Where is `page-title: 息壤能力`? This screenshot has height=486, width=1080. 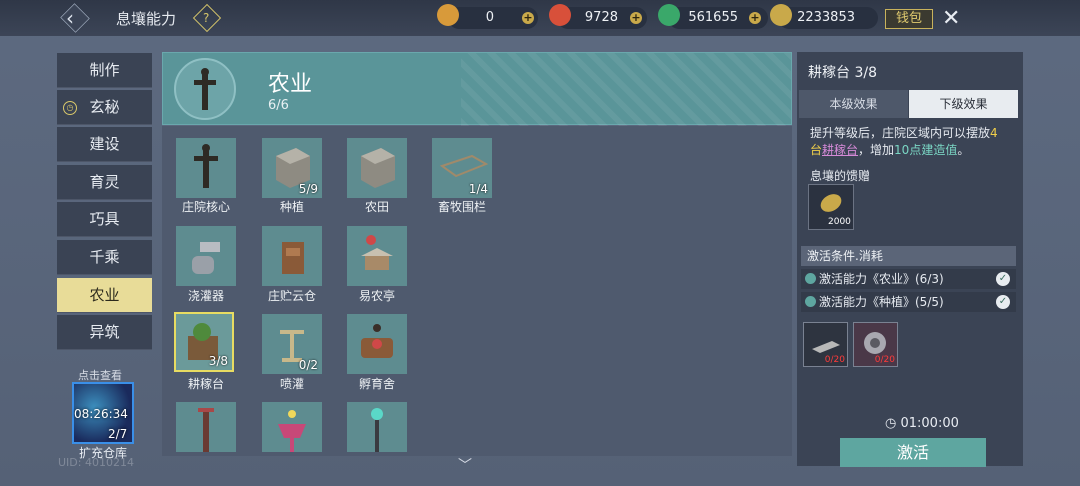 page-title: 息壤能力 is located at coordinates (146, 19).